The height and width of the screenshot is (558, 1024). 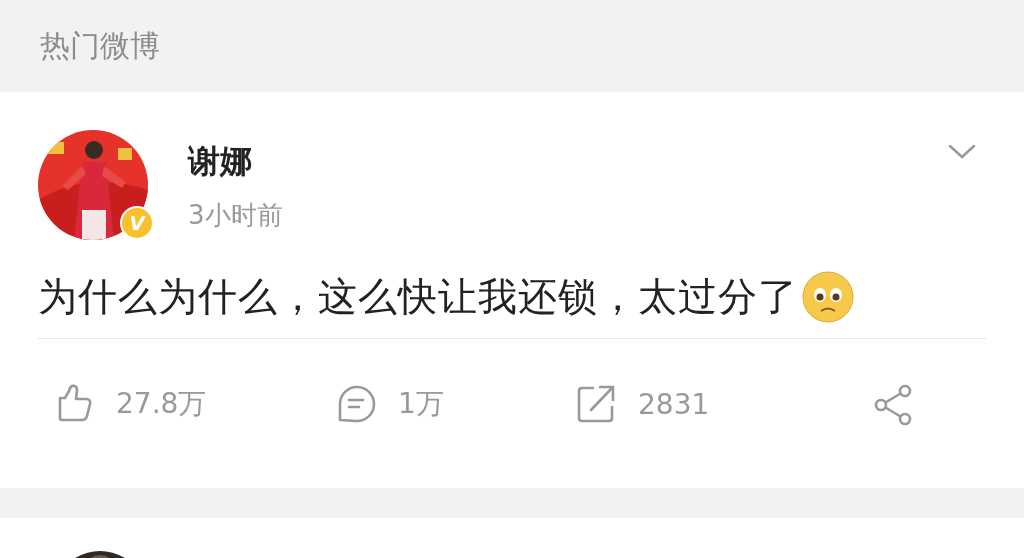 What do you see at coordinates (137, 223) in the screenshot?
I see `verified-badge: V` at bounding box center [137, 223].